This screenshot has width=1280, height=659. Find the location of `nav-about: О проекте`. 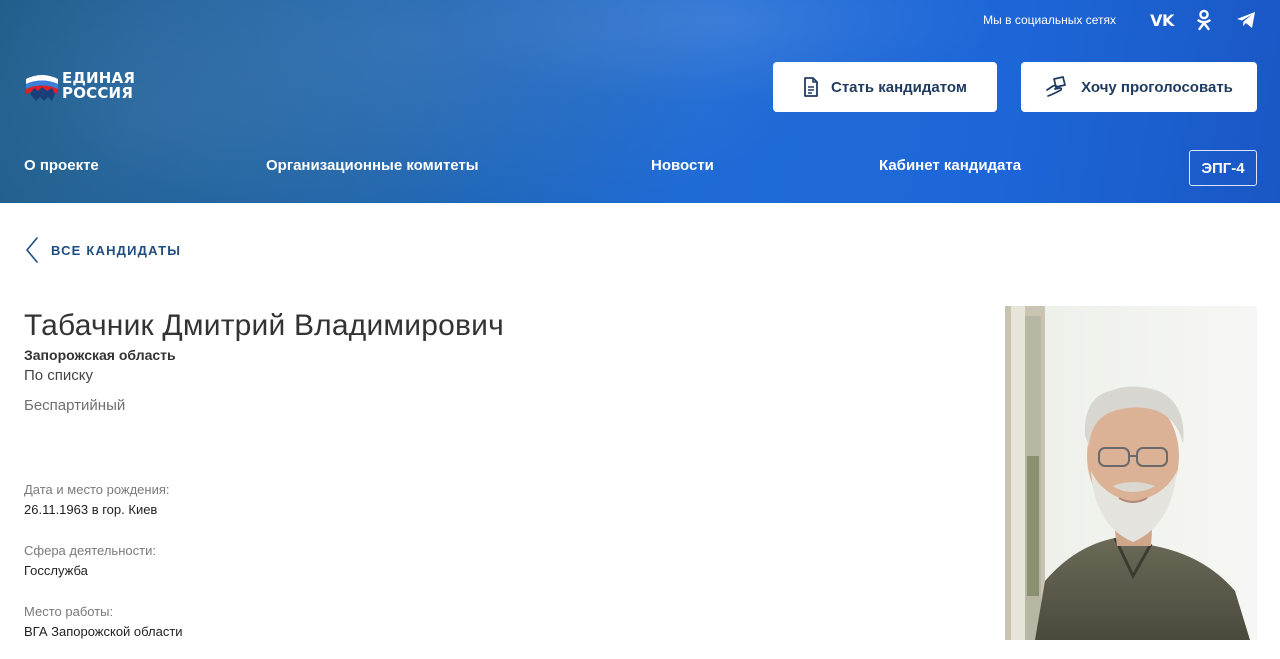

nav-about: О проекте is located at coordinates (61, 168).